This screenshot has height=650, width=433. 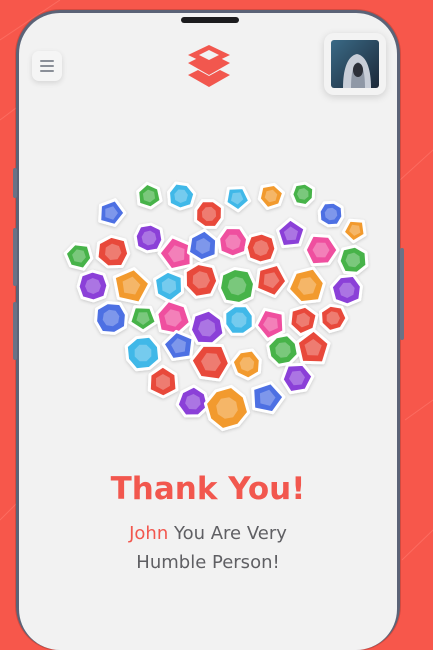 What do you see at coordinates (209, 66) in the screenshot?
I see `app-logo-icon` at bounding box center [209, 66].